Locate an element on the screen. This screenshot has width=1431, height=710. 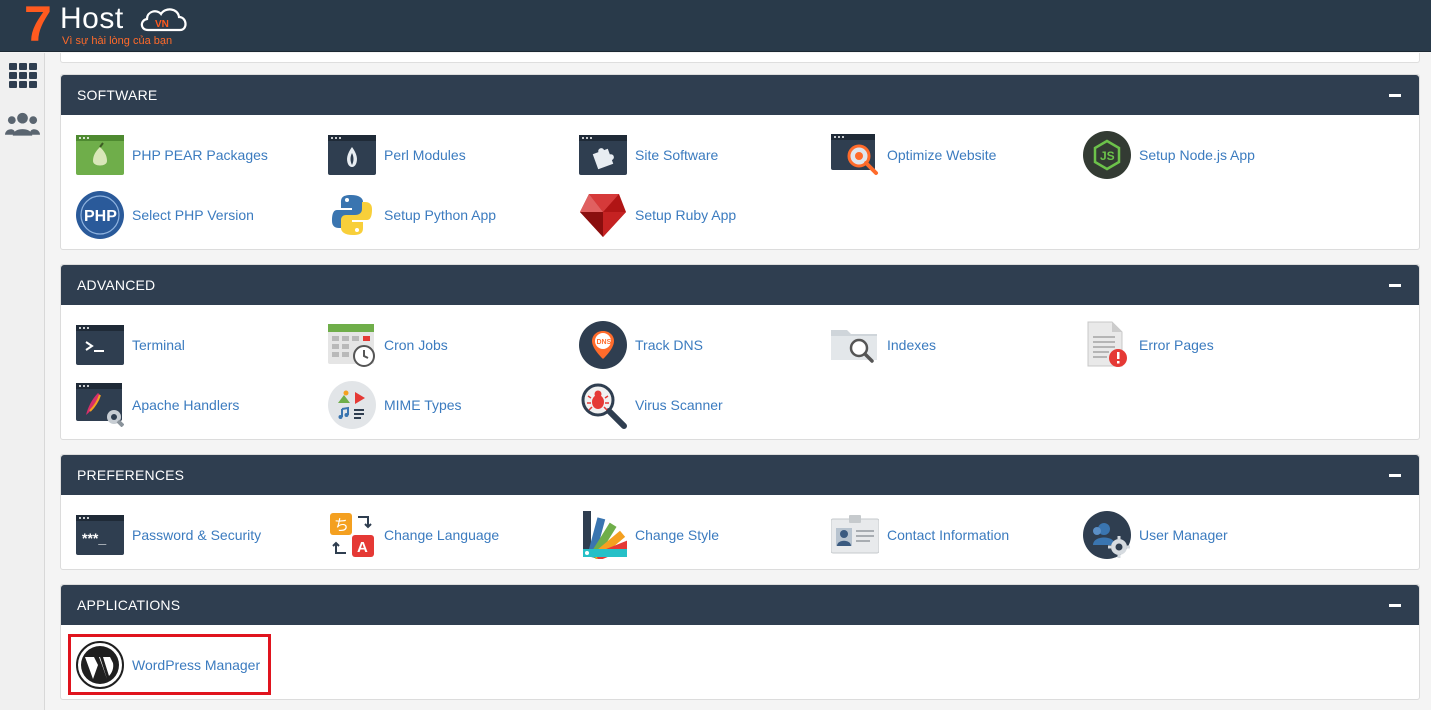
item-label: Apache Handlers is located at coordinates (186, 405).